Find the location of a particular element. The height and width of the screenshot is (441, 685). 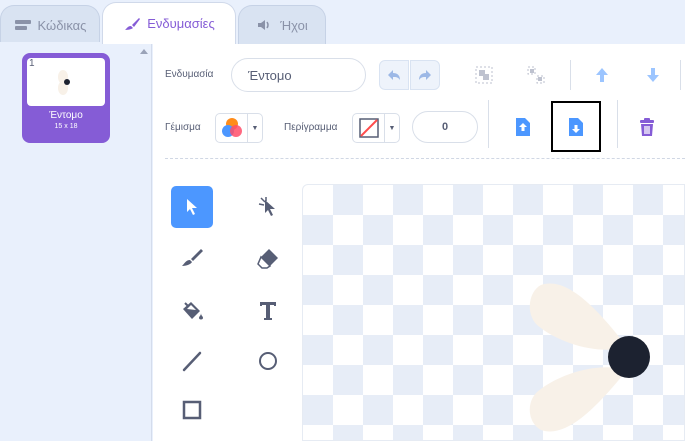

costume-sprite is located at coordinates (589, 357).